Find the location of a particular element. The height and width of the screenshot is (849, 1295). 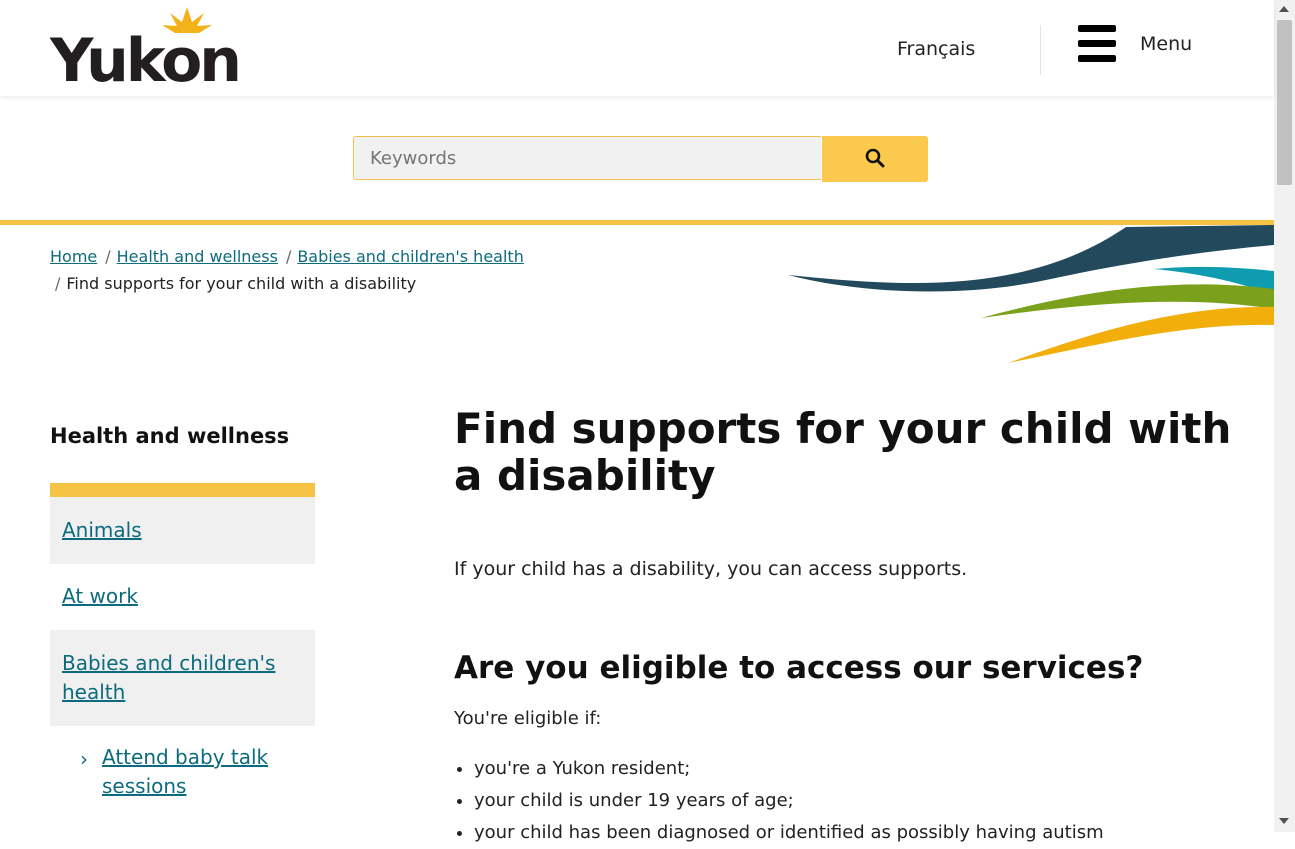

wave-navy is located at coordinates (1031, 258).